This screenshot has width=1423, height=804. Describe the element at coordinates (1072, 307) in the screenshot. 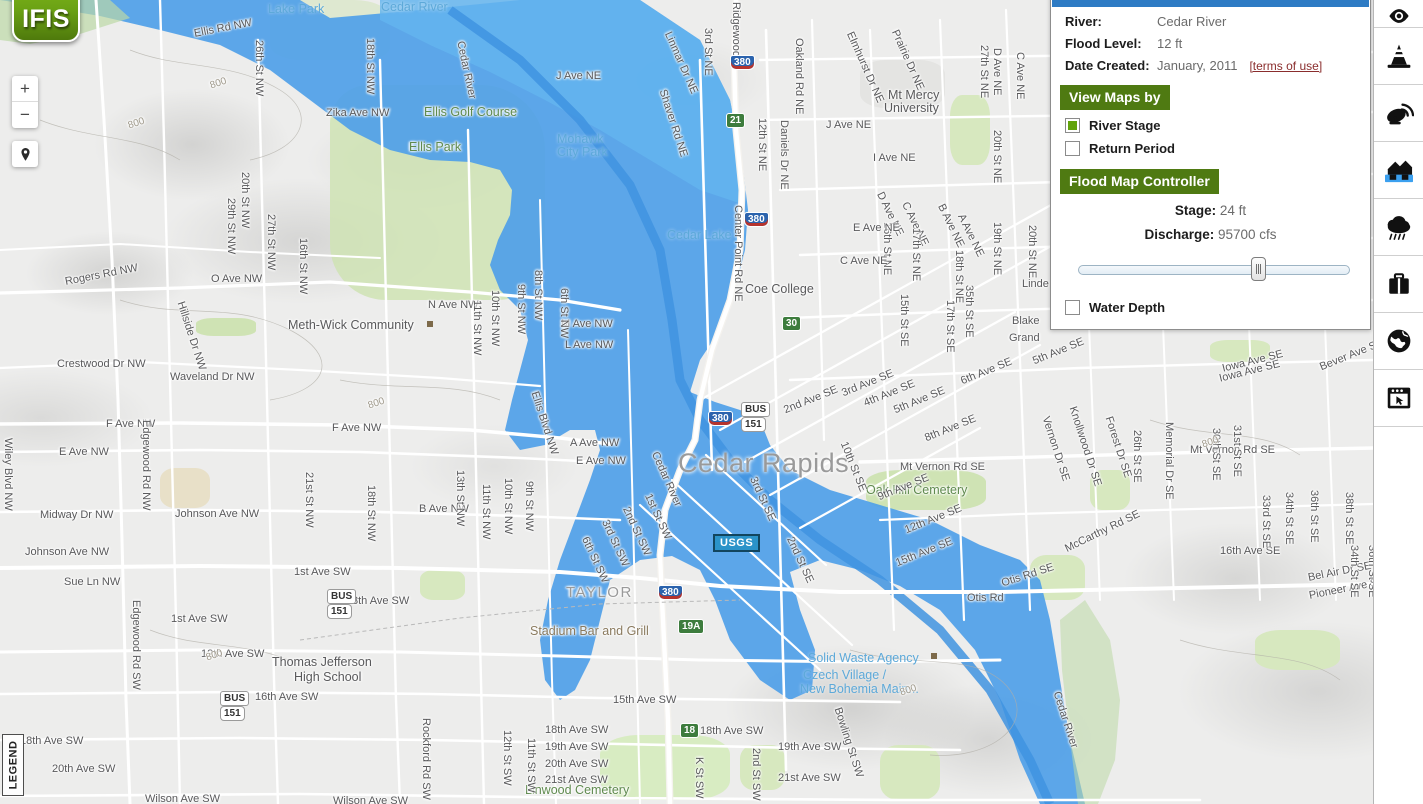

I see `water-depth-checkbox` at that location.